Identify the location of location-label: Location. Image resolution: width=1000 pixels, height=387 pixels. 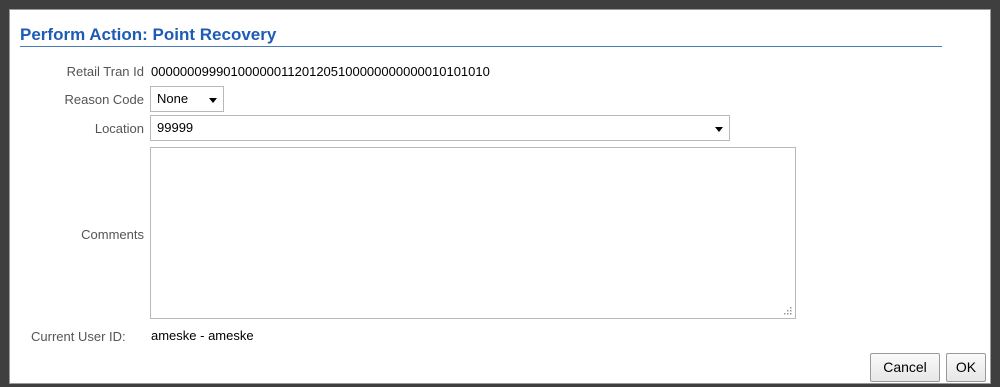
(119, 128).